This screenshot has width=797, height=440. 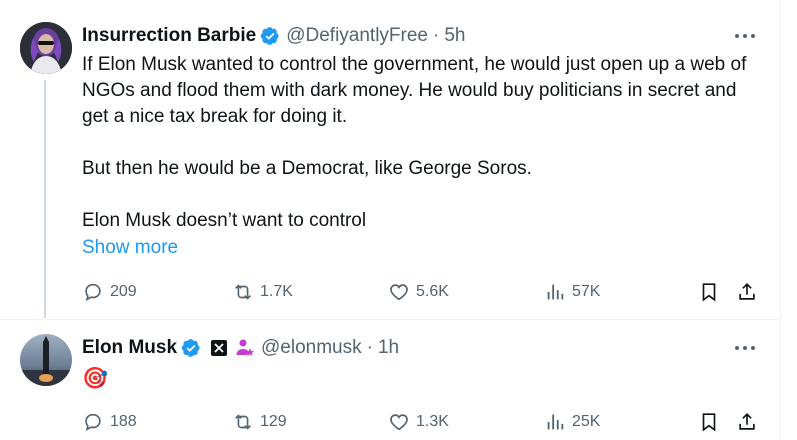 What do you see at coordinates (45, 199) in the screenshot?
I see `thread-line` at bounding box center [45, 199].